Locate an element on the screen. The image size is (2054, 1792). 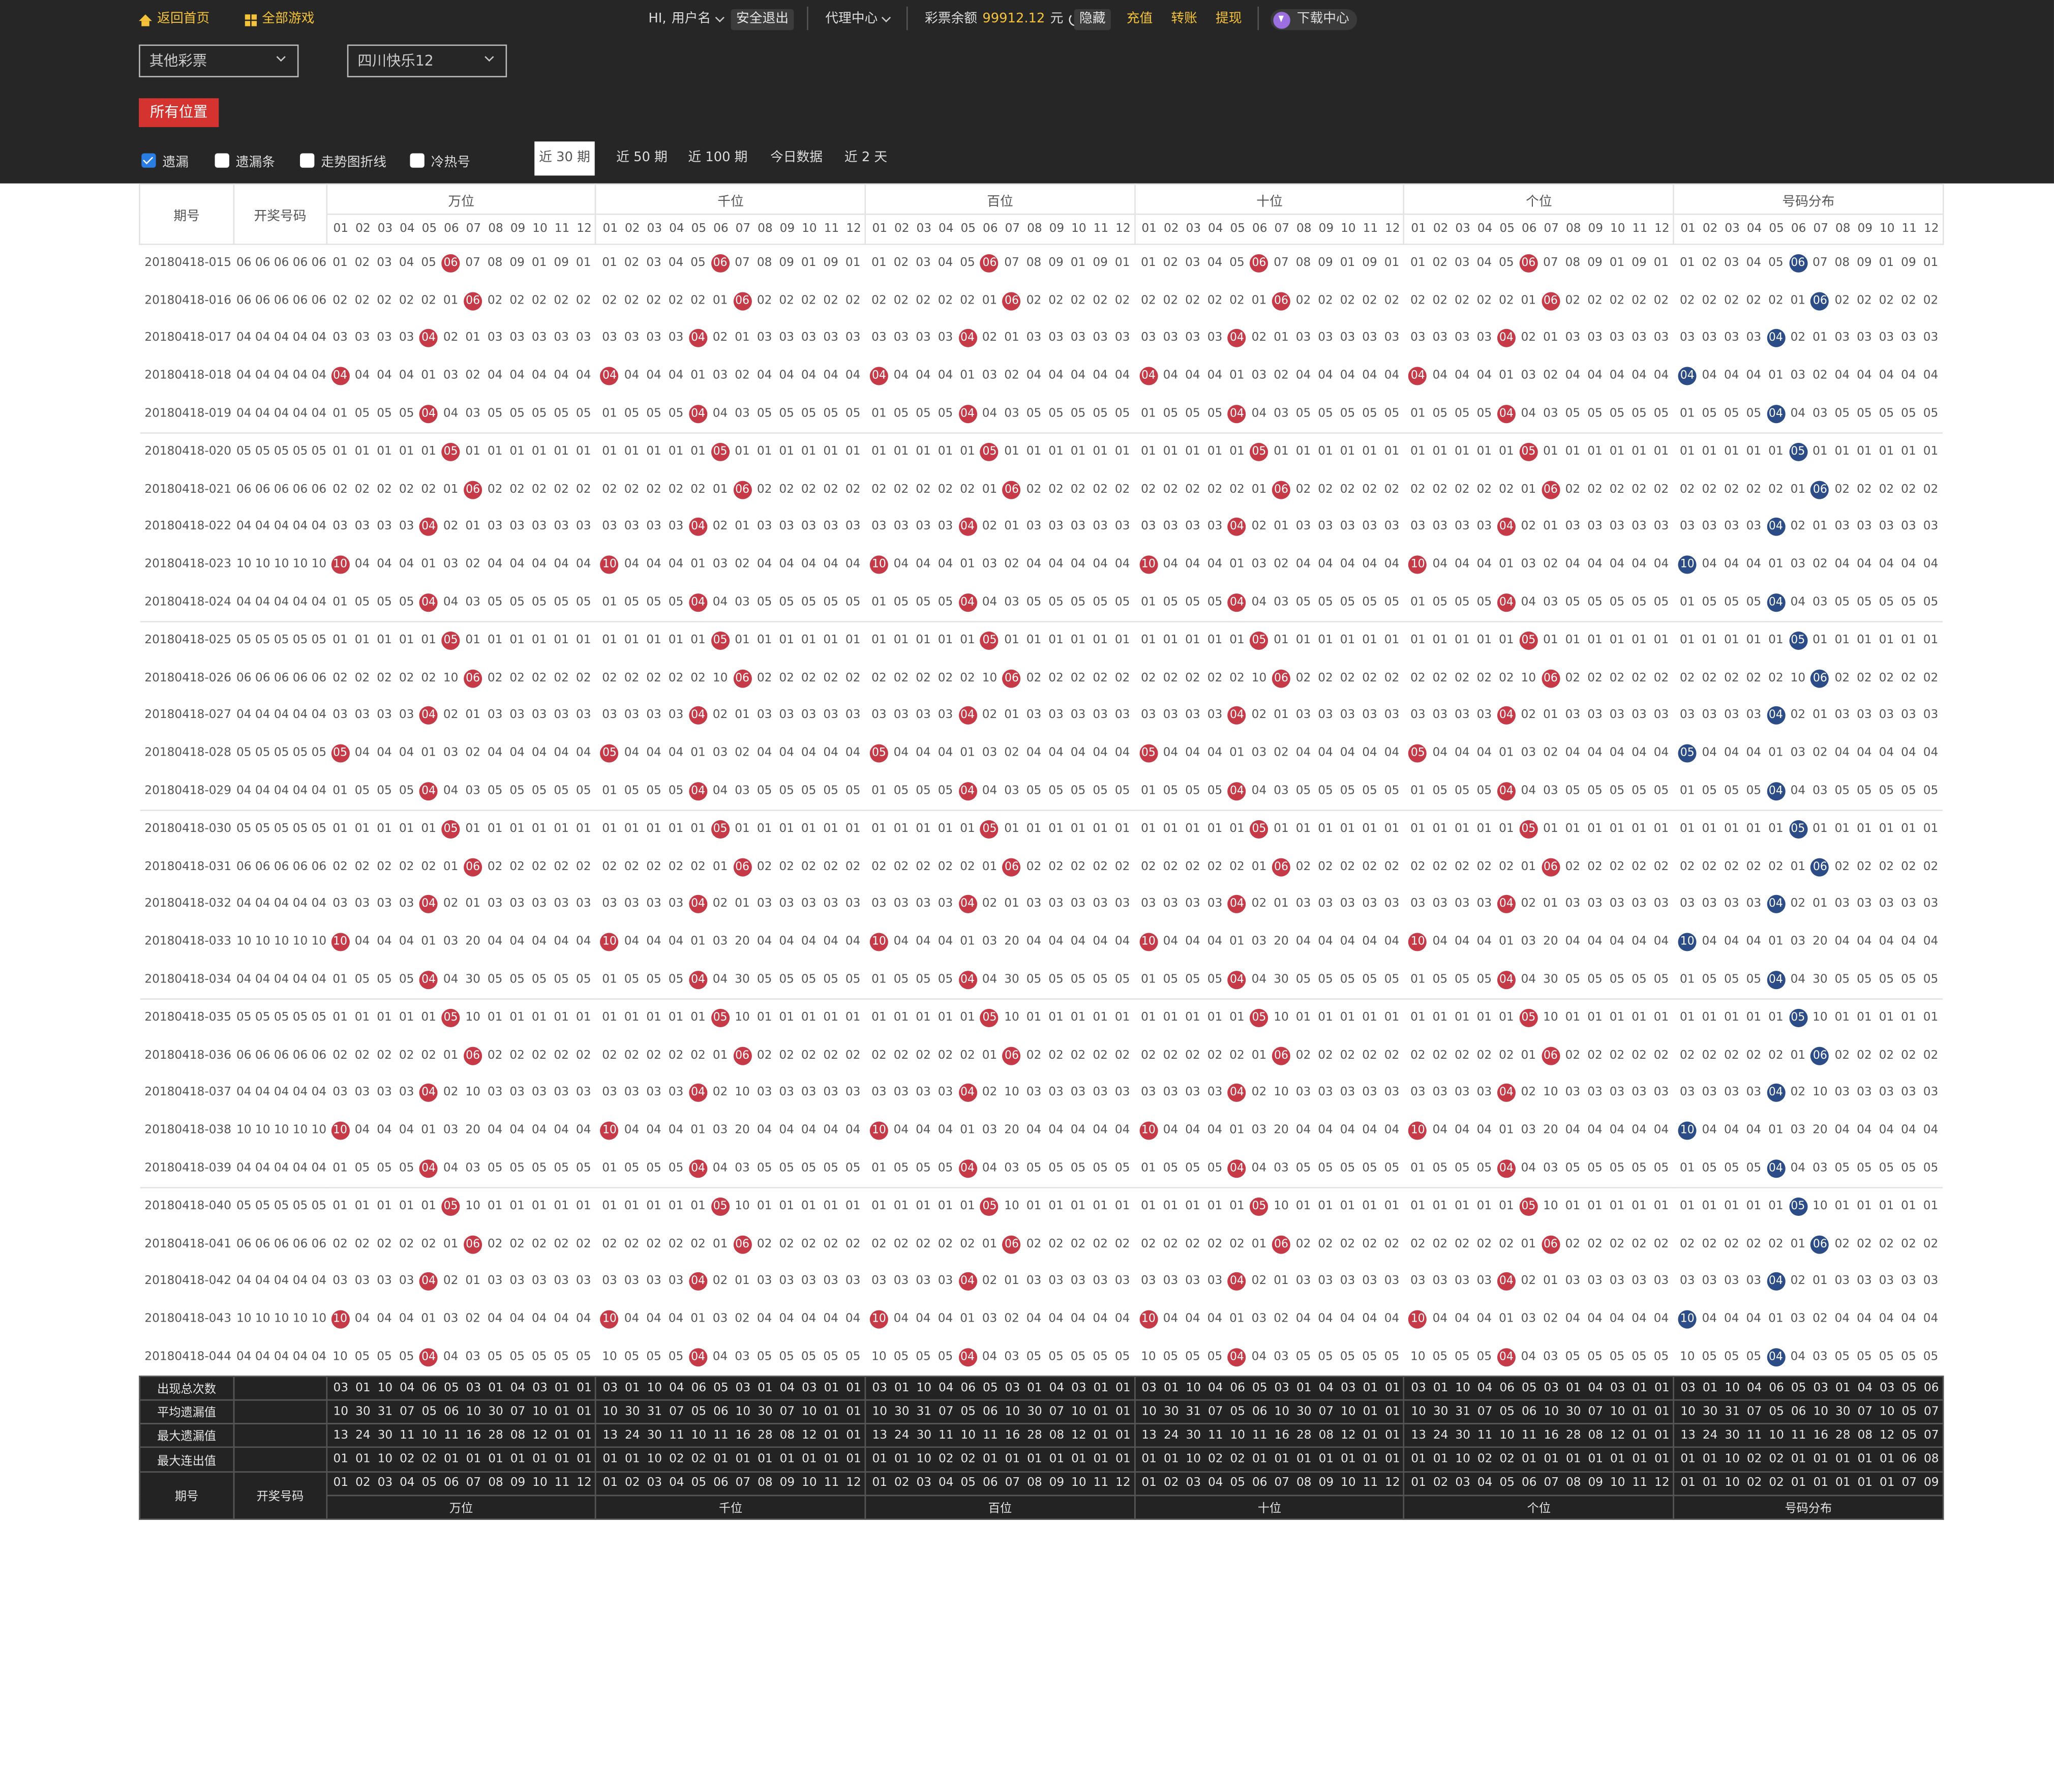
position-cell: 10 04 04 04 01 03 20 04 04 04 04 04 is located at coordinates (1269, 1131).